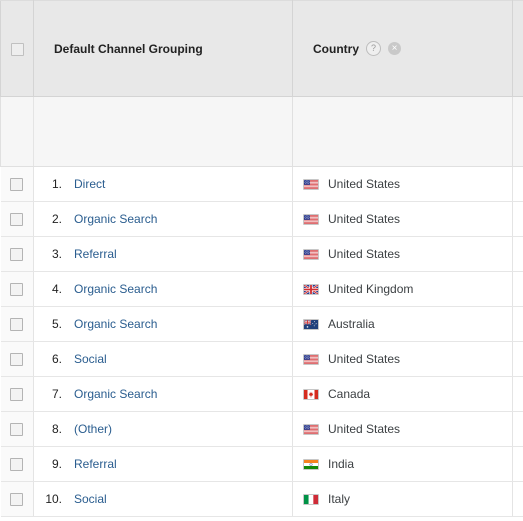  I want to click on country-label: India, so click(341, 464).